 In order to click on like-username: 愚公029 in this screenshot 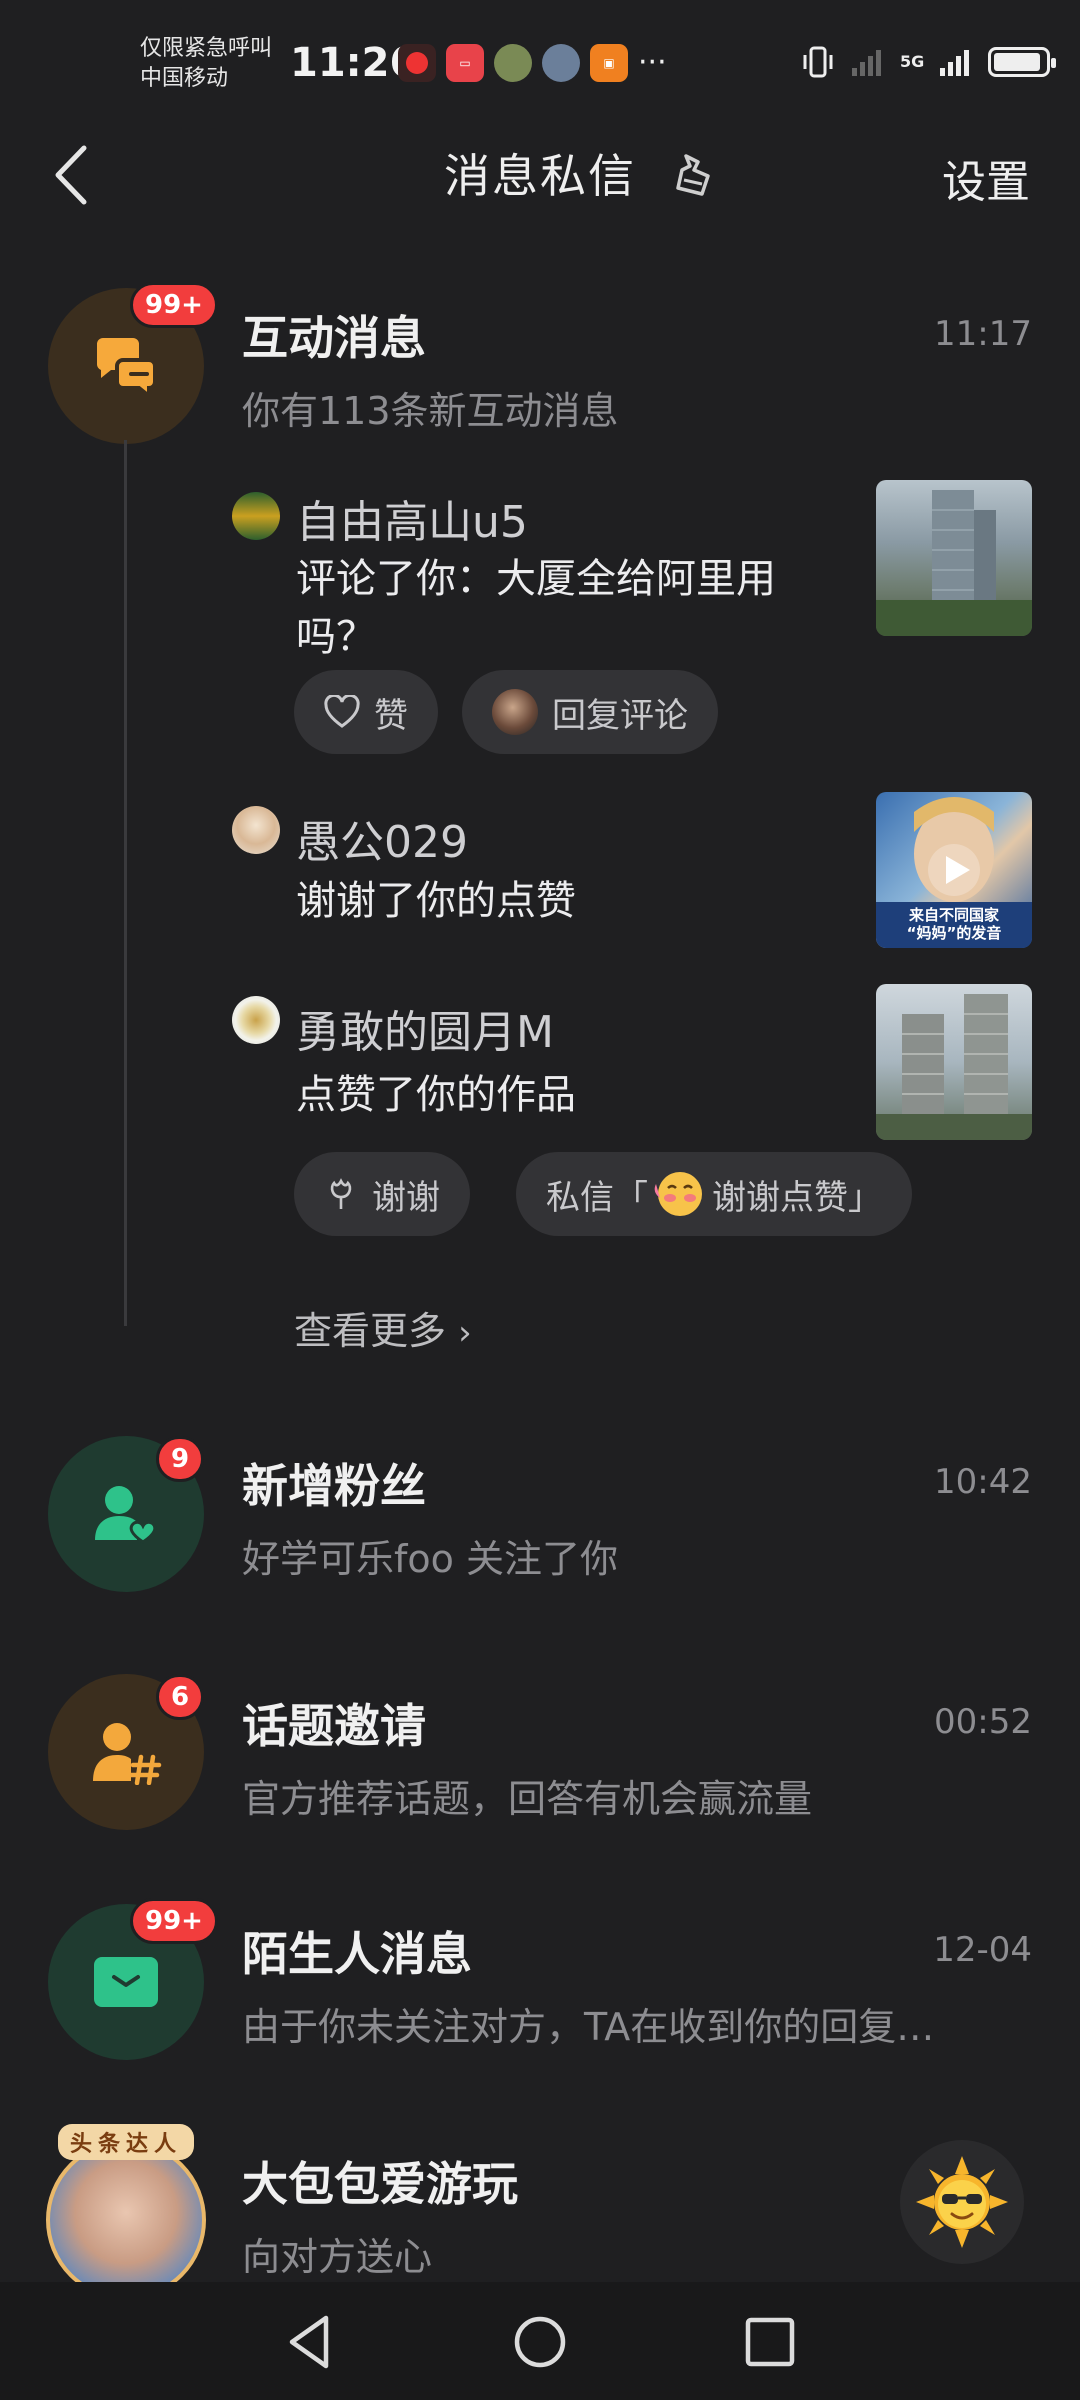, I will do `click(382, 838)`.